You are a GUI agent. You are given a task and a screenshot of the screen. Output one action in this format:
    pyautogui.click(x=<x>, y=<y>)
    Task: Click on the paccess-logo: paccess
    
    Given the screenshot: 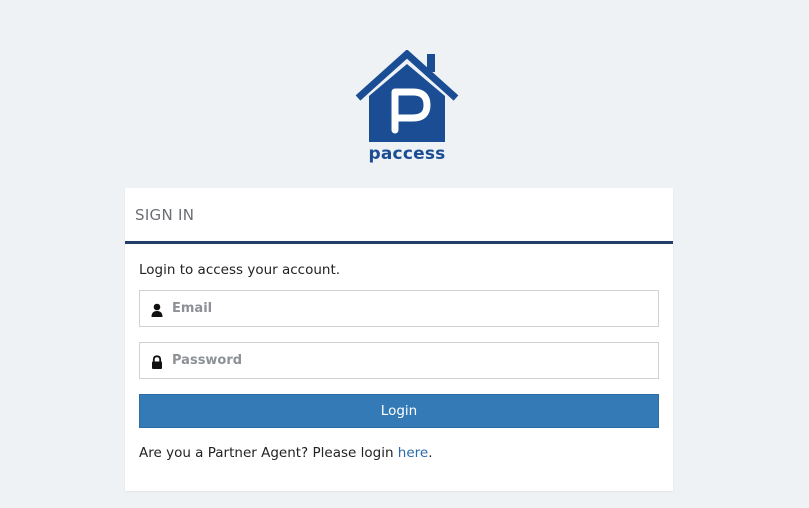 What is the action you would take?
    pyautogui.click(x=407, y=110)
    